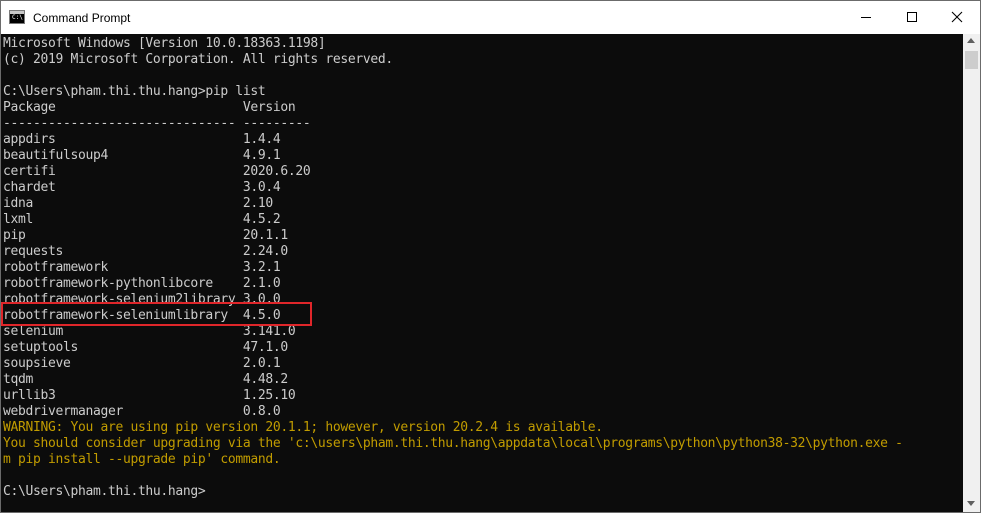 The height and width of the screenshot is (513, 981). What do you see at coordinates (142, 411) in the screenshot?
I see `console-line: webdrivermanager 0.8.0` at bounding box center [142, 411].